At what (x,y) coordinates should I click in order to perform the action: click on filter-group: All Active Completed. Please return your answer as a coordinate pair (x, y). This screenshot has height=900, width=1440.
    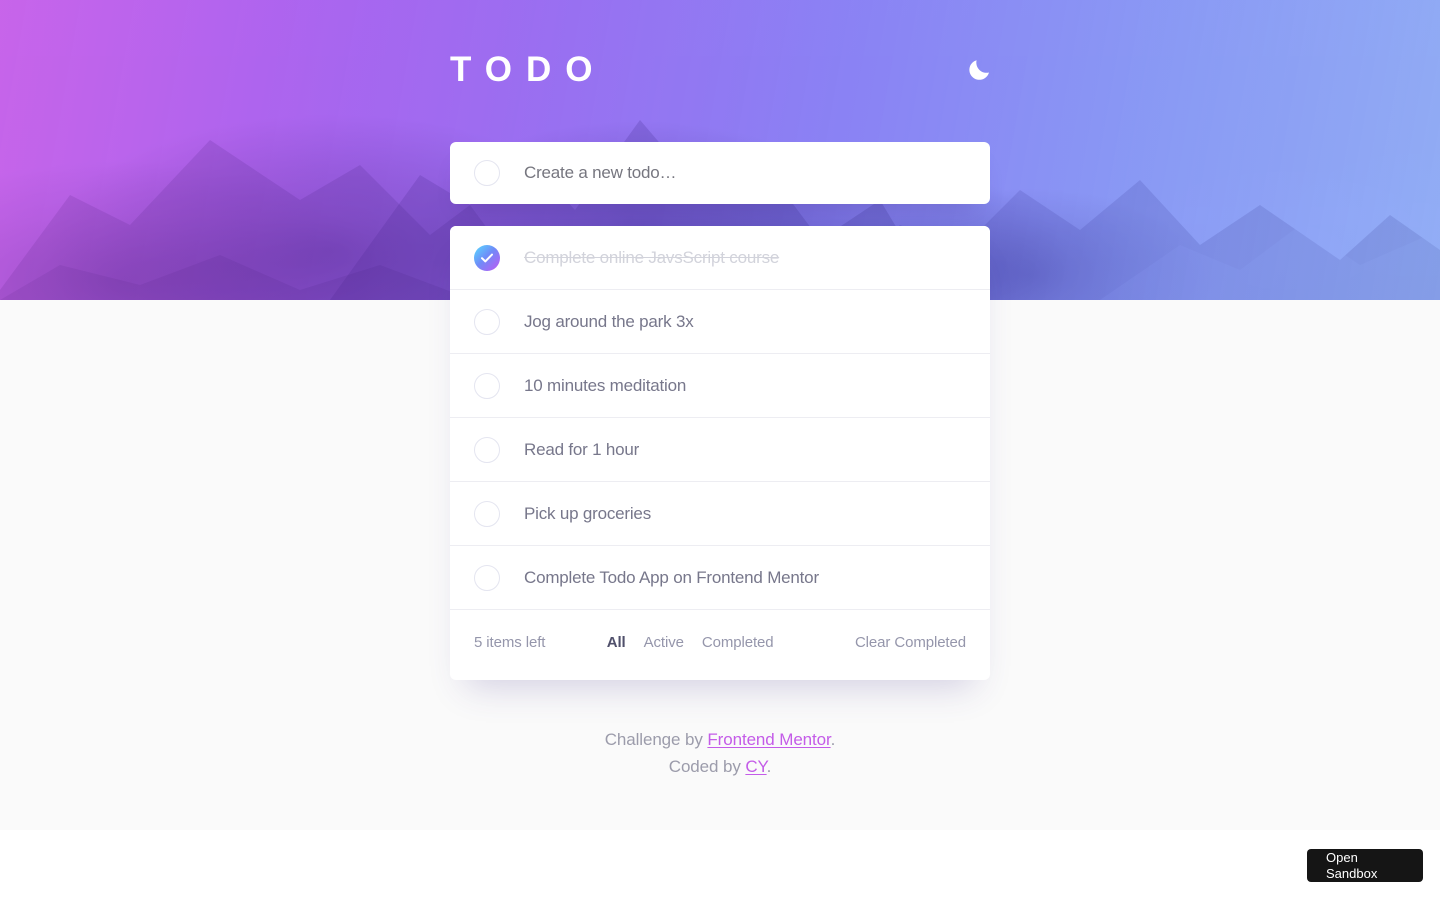
    Looking at the image, I should click on (690, 642).